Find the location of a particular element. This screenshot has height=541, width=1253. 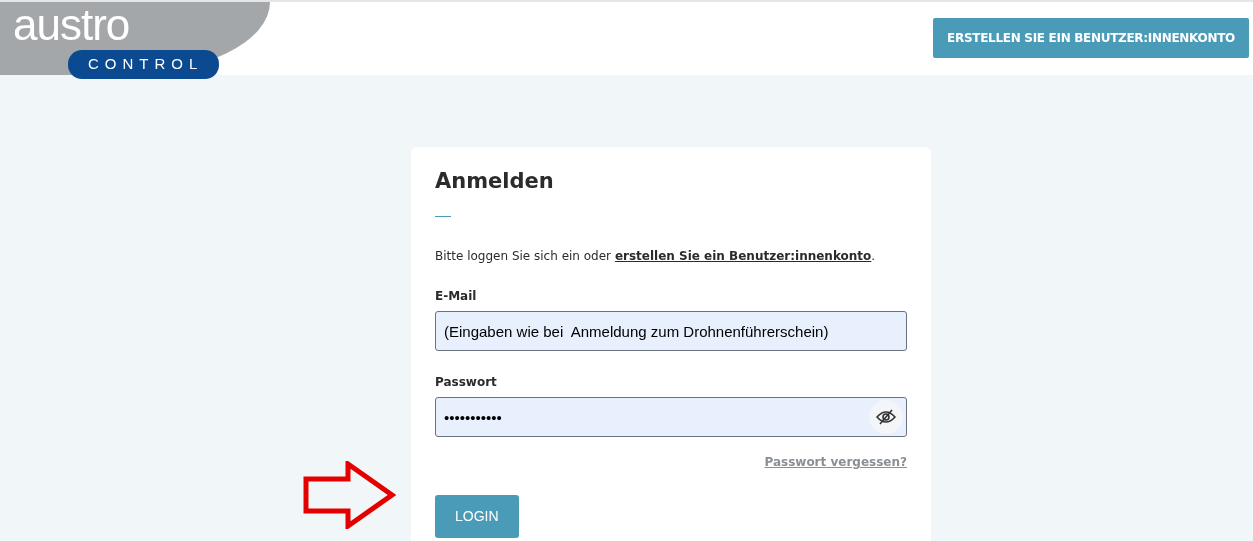

email-field: (Eingaben wie bei Anmeldung zum Drohnenführerschein) is located at coordinates (671, 331).